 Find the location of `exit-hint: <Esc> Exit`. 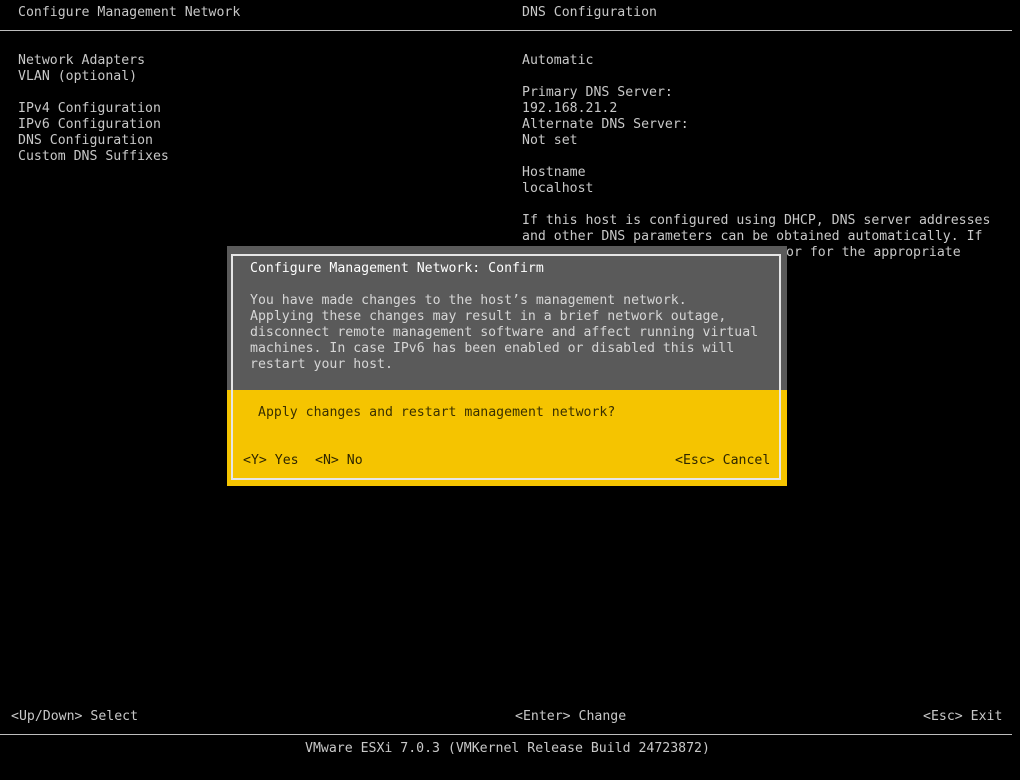

exit-hint: <Esc> Exit is located at coordinates (962, 717).